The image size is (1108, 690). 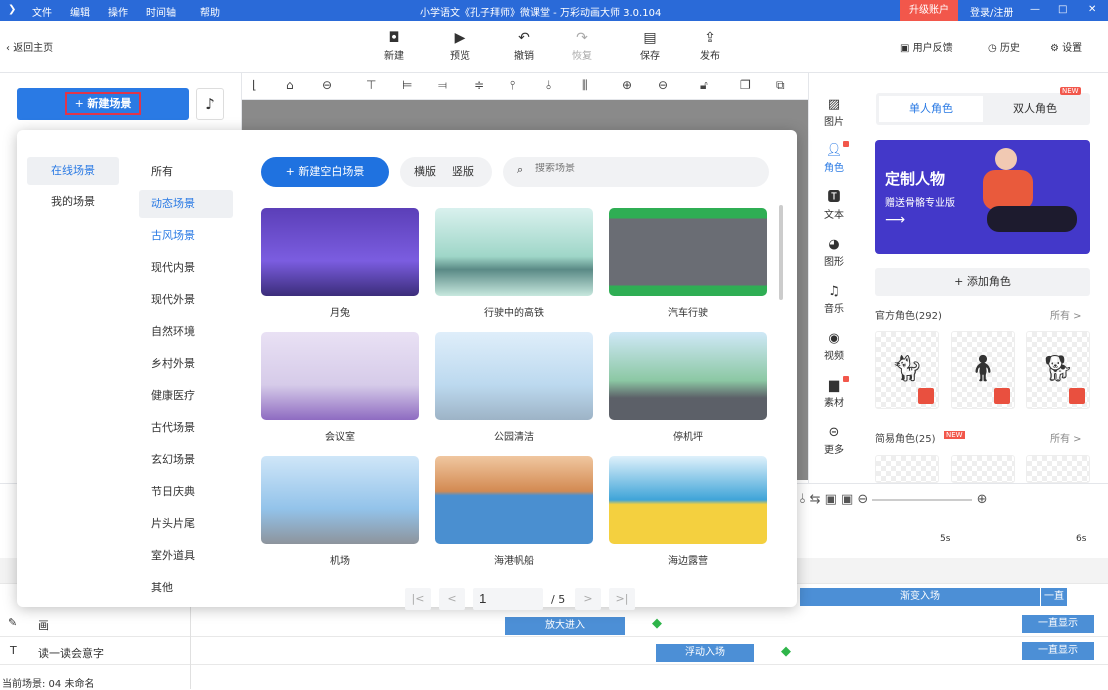 I want to click on rightbar-video: ◉ 视频, so click(x=834, y=346).